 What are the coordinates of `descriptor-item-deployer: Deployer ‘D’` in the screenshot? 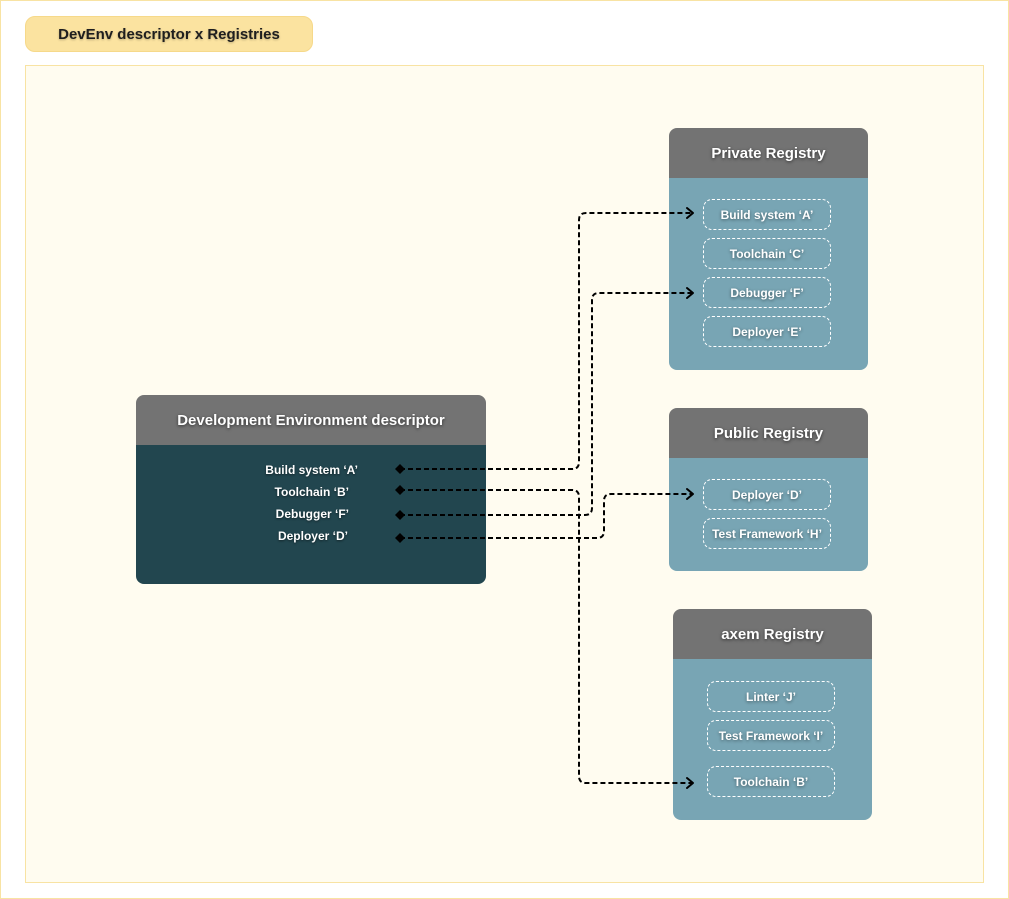 It's located at (313, 536).